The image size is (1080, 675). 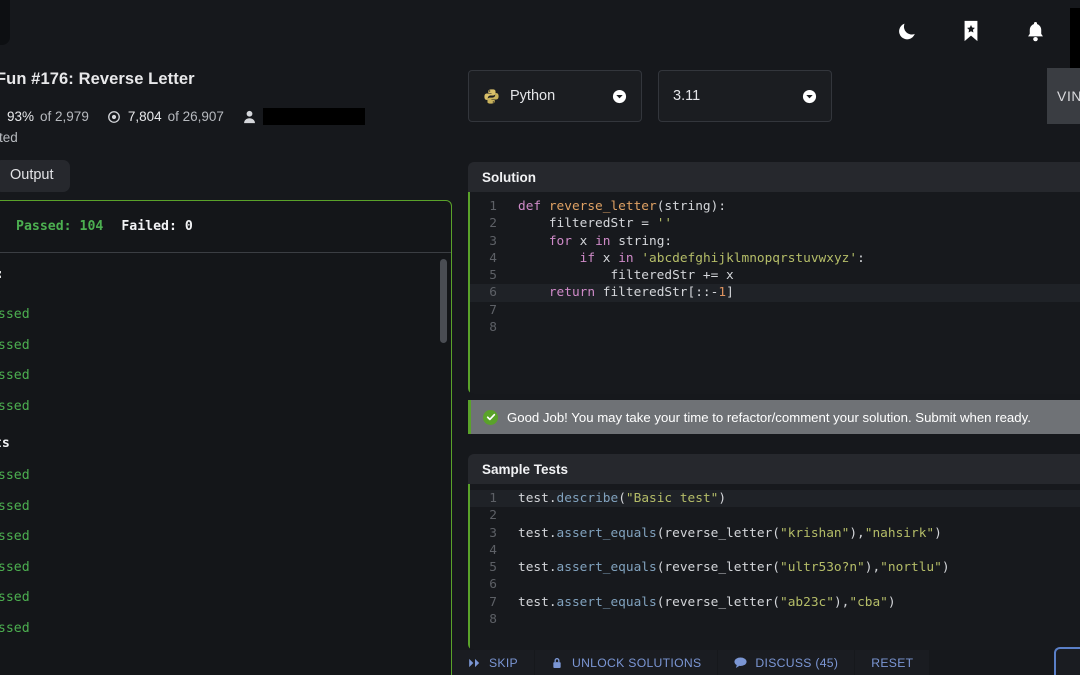 What do you see at coordinates (745, 96) in the screenshot?
I see `version-select: 3.11` at bounding box center [745, 96].